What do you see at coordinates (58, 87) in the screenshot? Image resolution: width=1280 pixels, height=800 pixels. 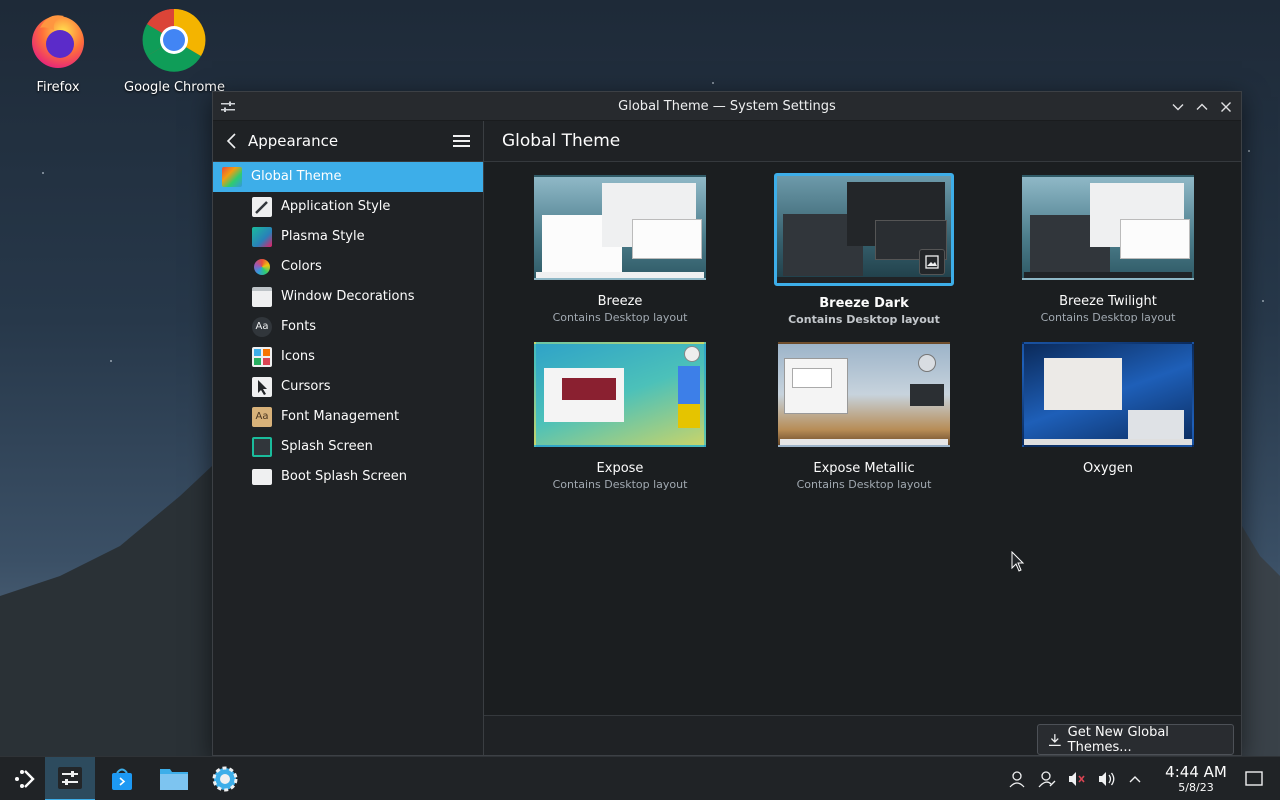 I see `desktop-icon-label: Firefox` at bounding box center [58, 87].